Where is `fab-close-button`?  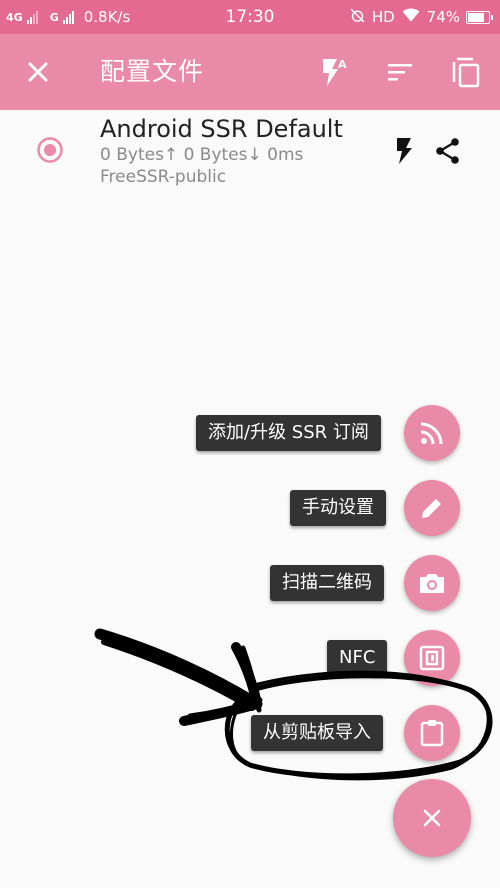
fab-close-button is located at coordinates (432, 818).